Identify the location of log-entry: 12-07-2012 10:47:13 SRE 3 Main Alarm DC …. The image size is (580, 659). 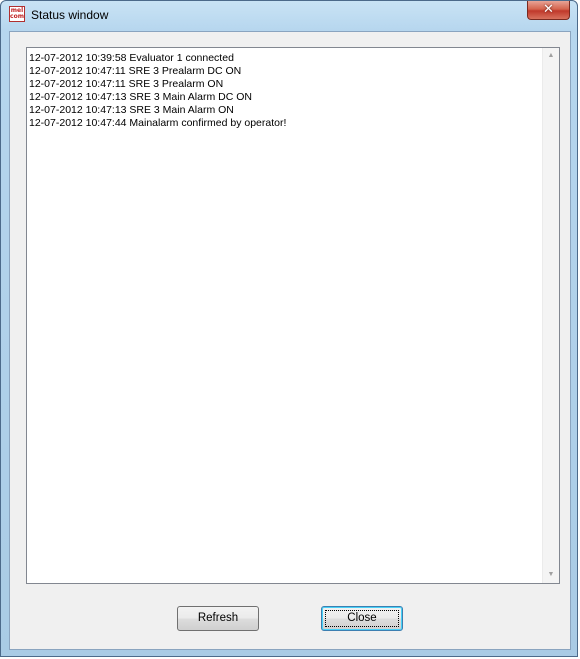
(285, 97).